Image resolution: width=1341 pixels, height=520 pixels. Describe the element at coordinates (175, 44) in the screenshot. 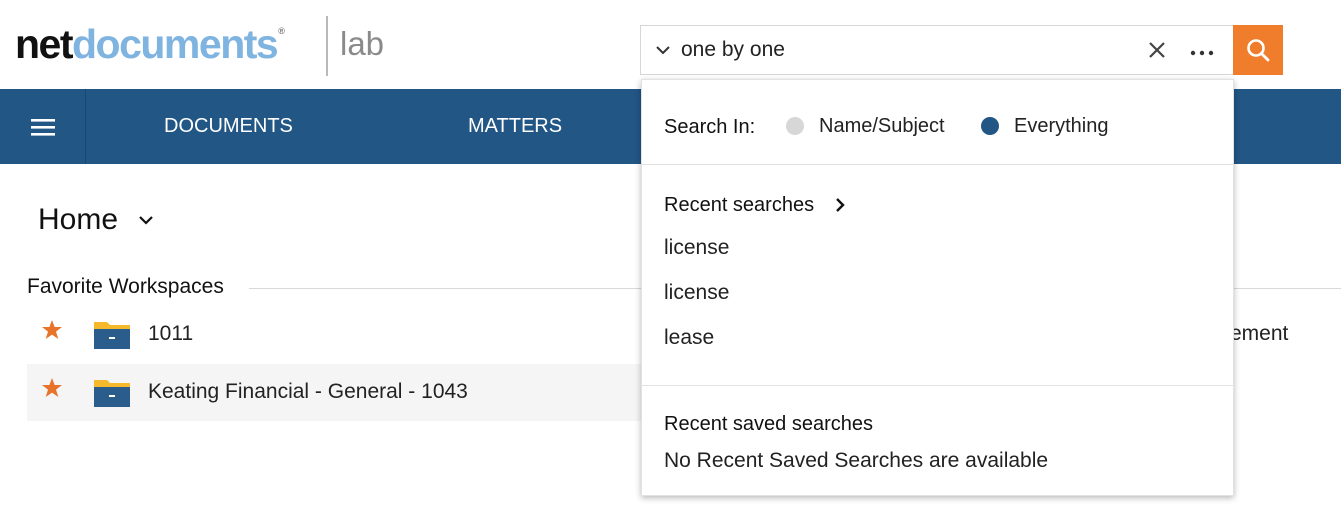

I see `logo-documents-text: documents` at that location.